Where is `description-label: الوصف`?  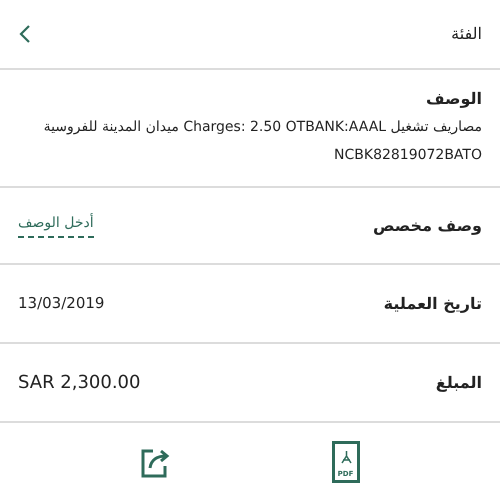 description-label: الوصف is located at coordinates (453, 99).